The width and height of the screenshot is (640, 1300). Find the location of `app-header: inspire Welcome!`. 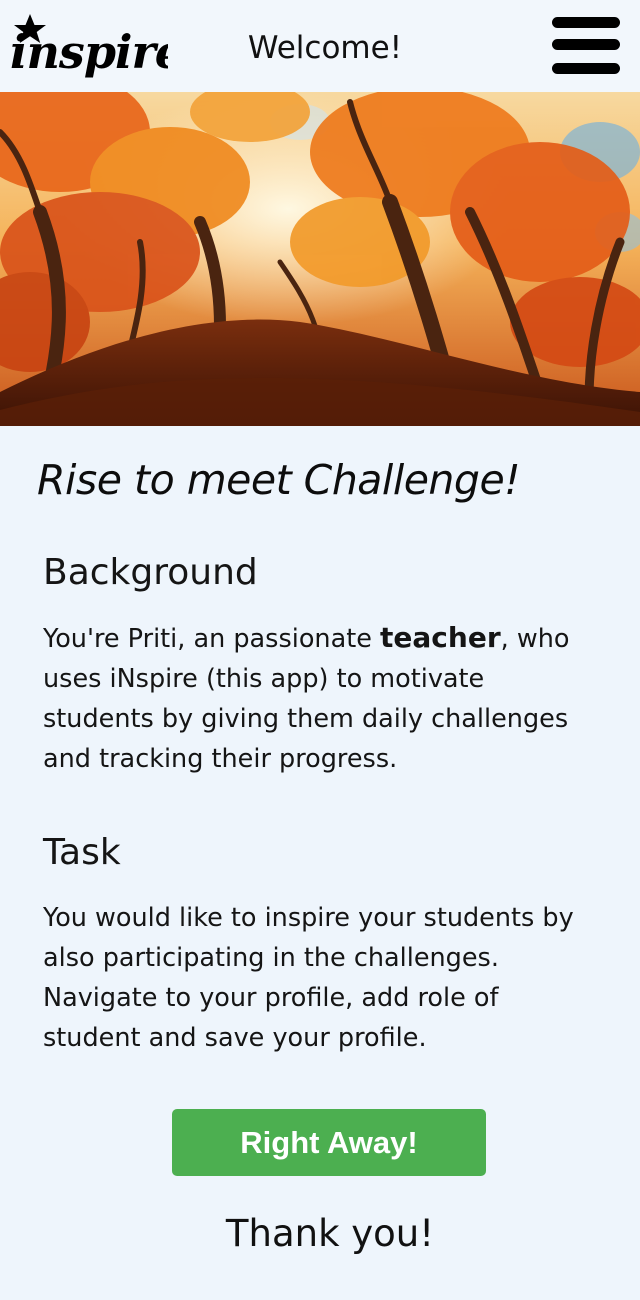

app-header: inspire Welcome! is located at coordinates (320, 46).